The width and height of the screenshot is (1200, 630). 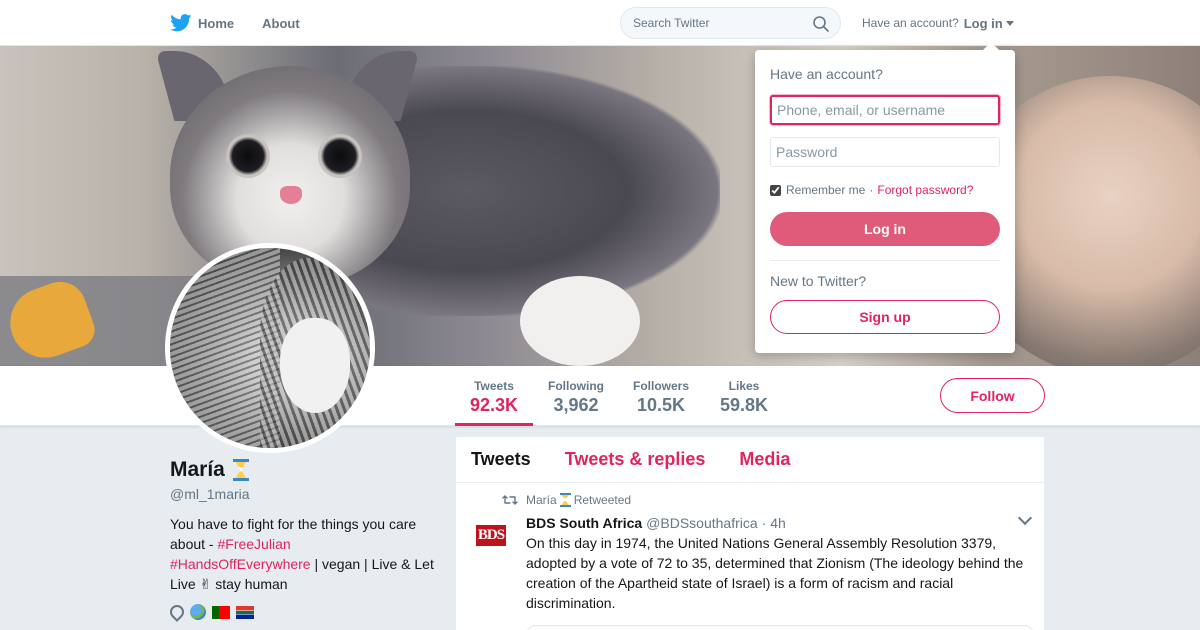 I want to click on profile-avatar, so click(x=270, y=348).